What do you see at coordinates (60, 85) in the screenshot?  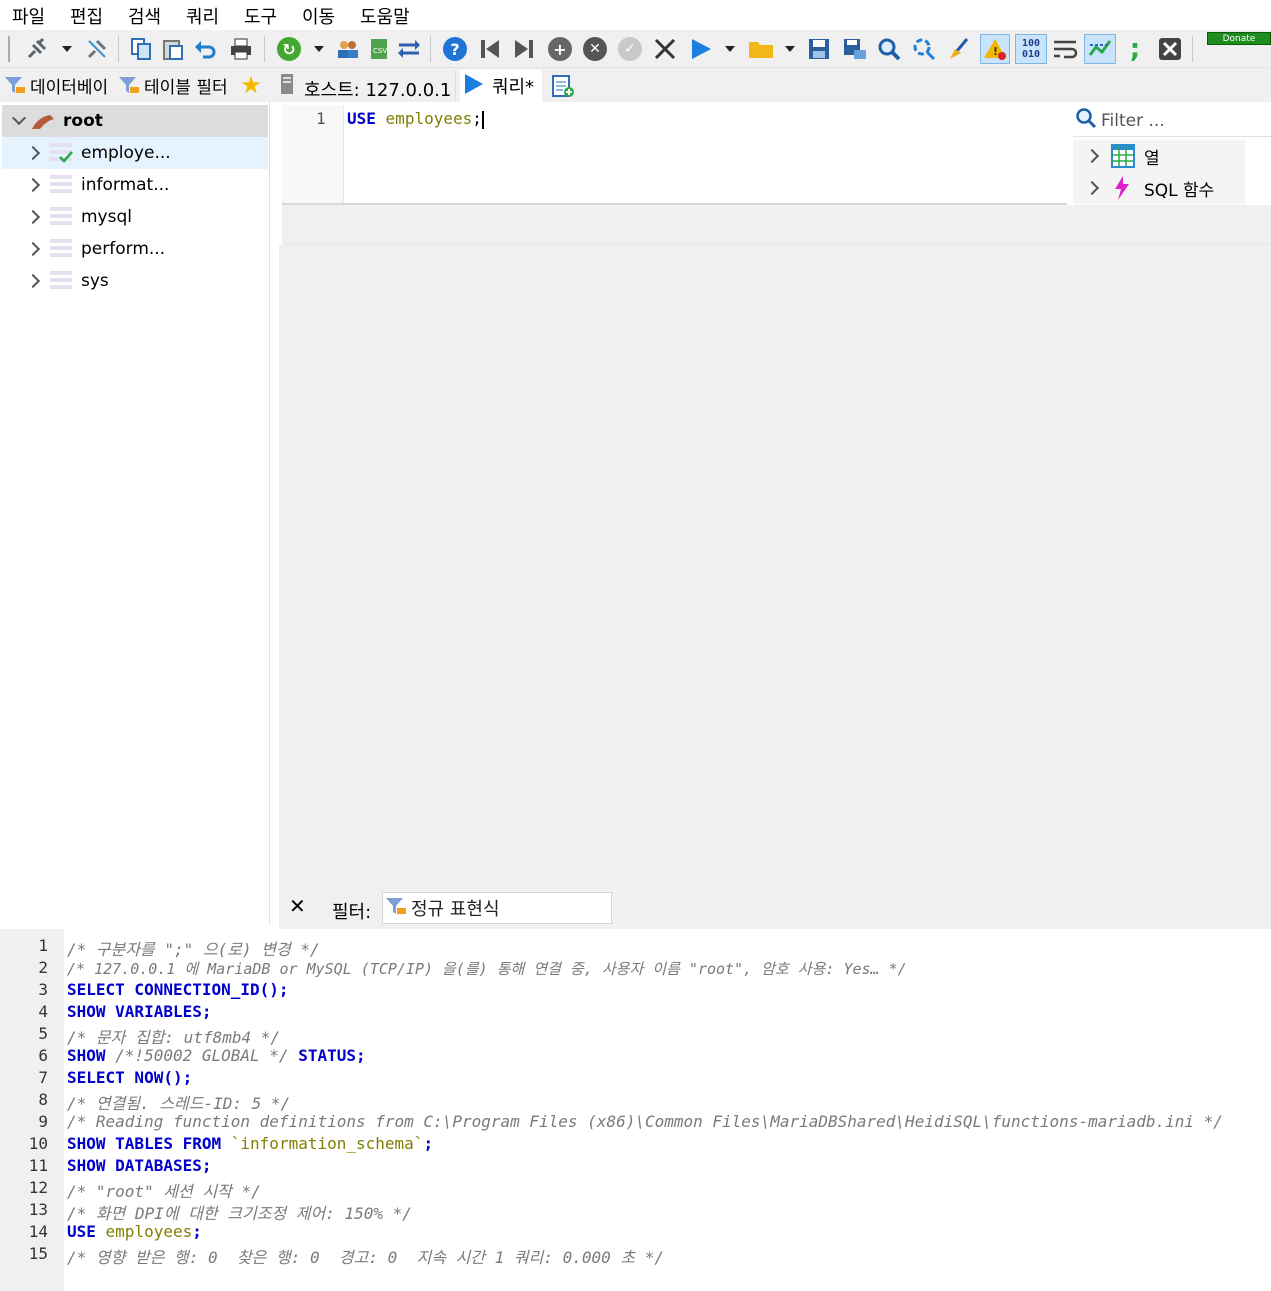 I see `tab-database-filter: 데이터베이` at bounding box center [60, 85].